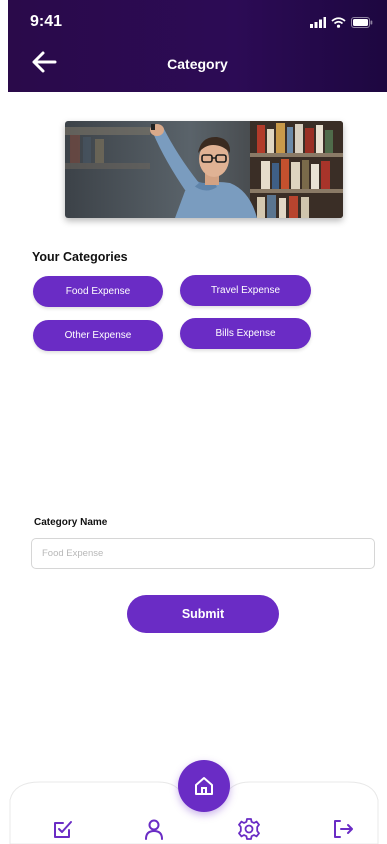 The height and width of the screenshot is (844, 387). I want to click on hero-image, so click(204, 169).